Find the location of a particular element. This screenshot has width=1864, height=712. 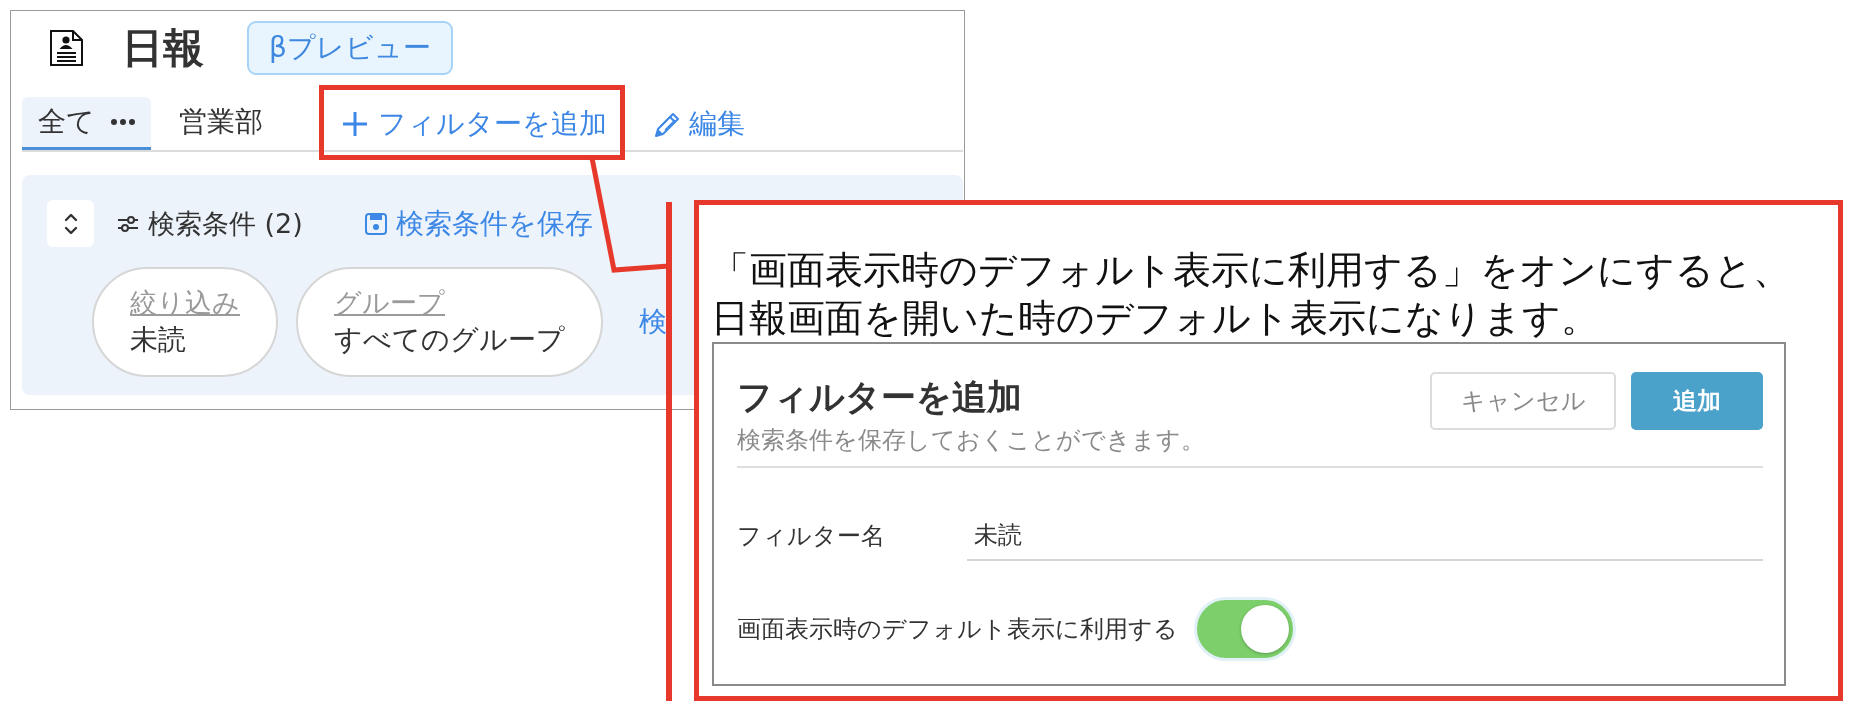

save-icon is located at coordinates (375, 223).